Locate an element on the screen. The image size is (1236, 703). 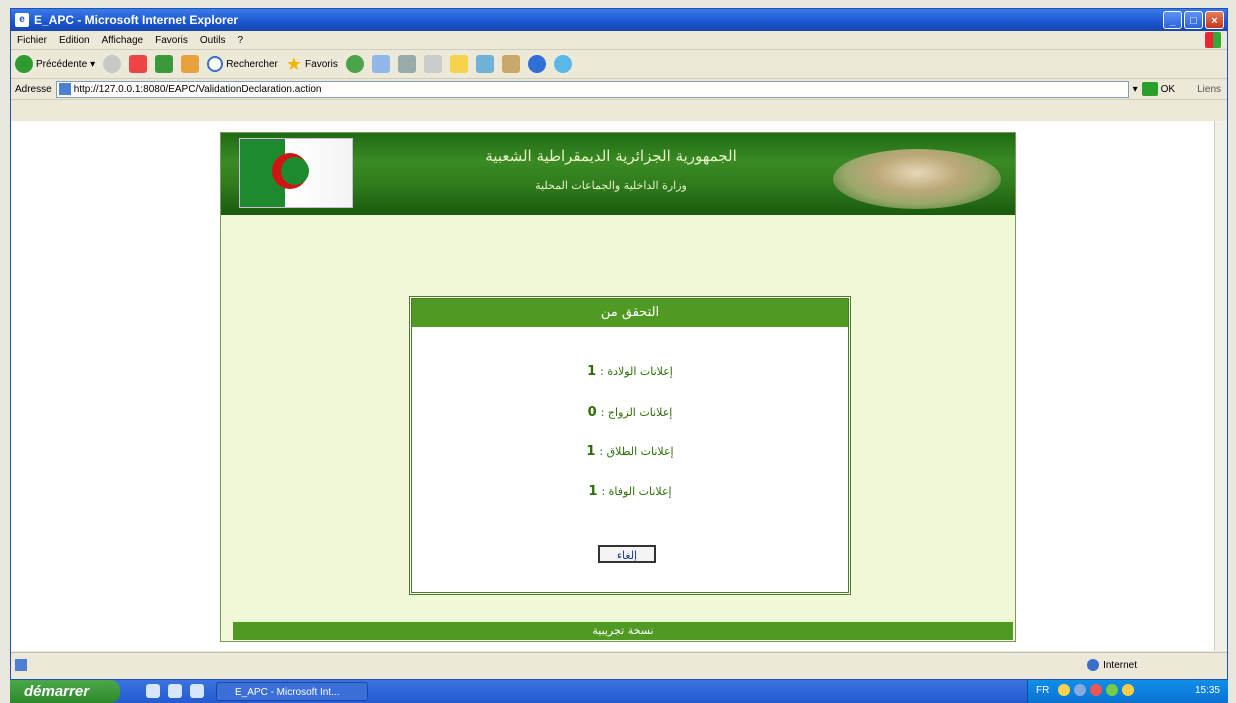
address-label: Adresse is located at coordinates (33, 89).